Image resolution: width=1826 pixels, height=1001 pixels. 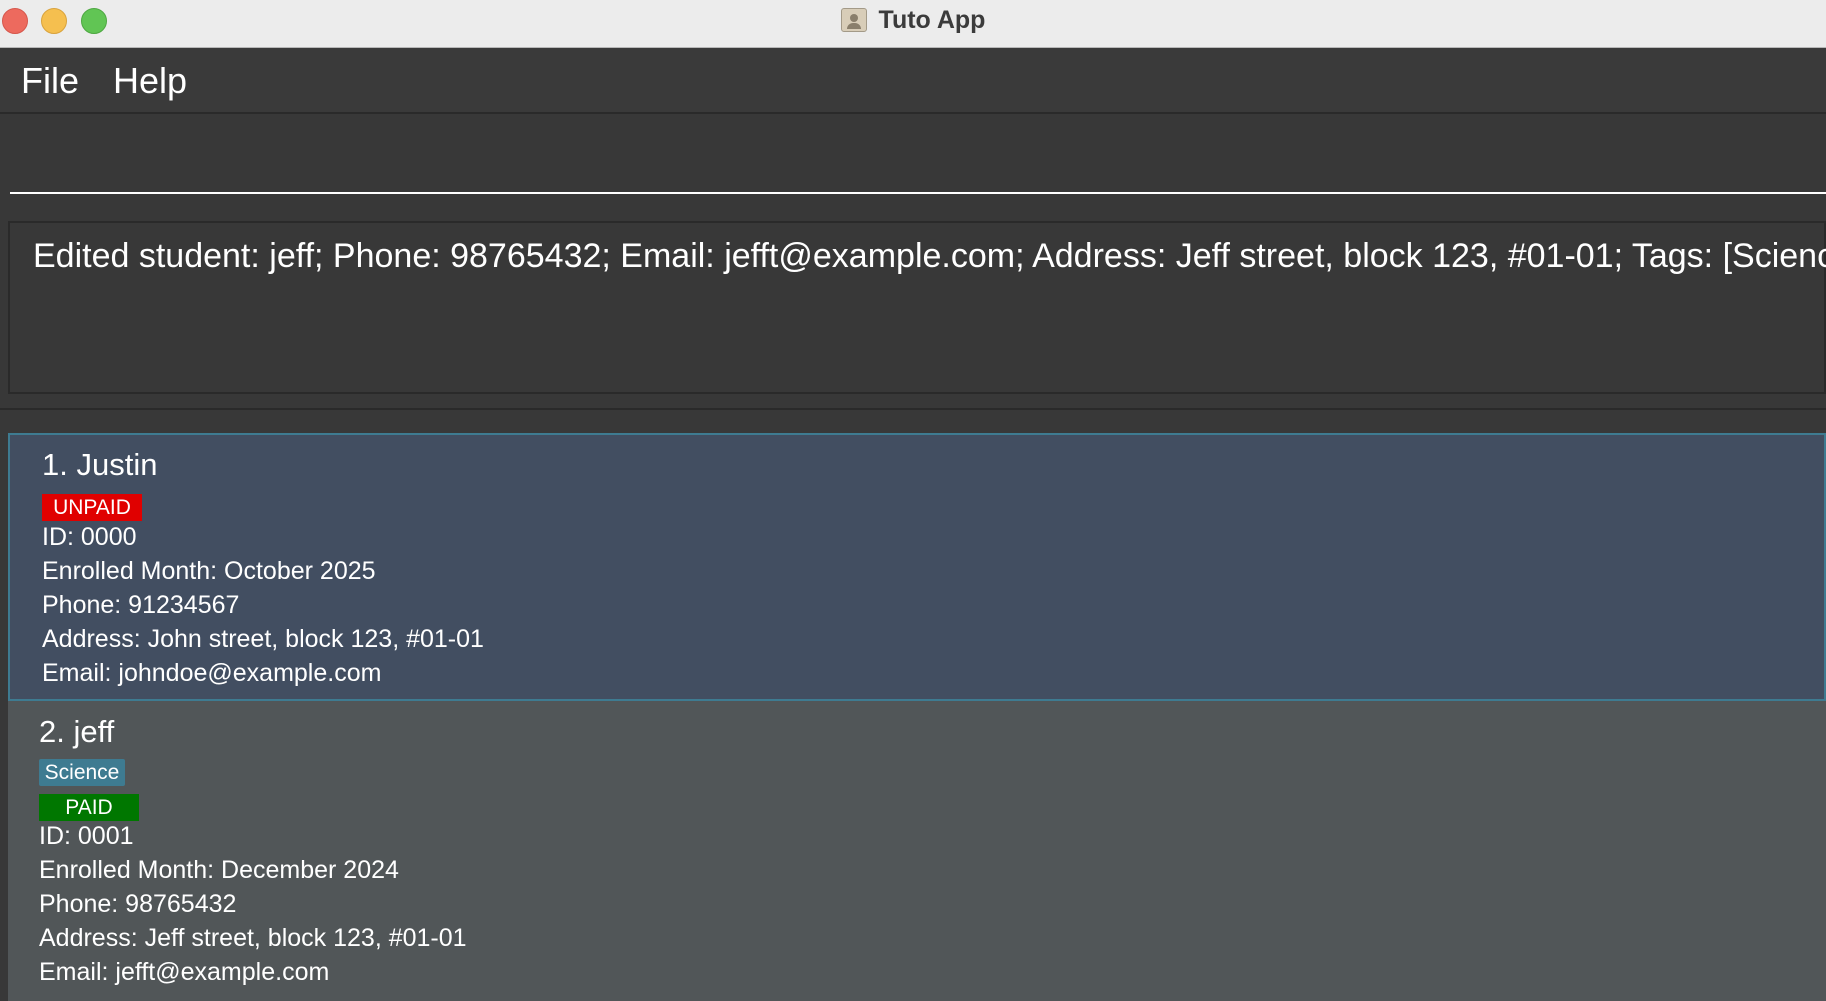 I want to click on student-id: ID: 0001, so click(x=86, y=836).